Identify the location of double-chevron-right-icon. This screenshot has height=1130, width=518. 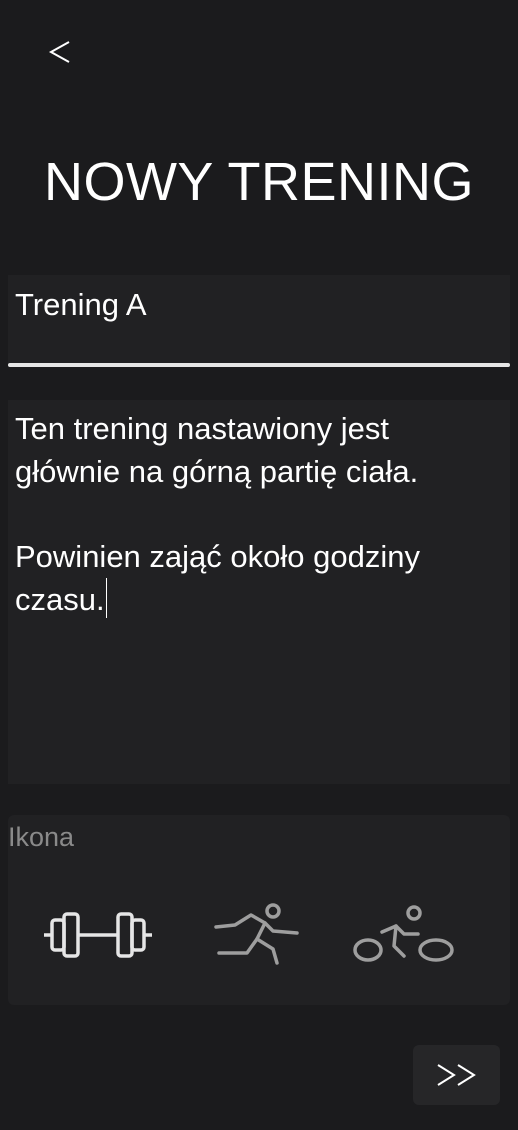
(456, 1075).